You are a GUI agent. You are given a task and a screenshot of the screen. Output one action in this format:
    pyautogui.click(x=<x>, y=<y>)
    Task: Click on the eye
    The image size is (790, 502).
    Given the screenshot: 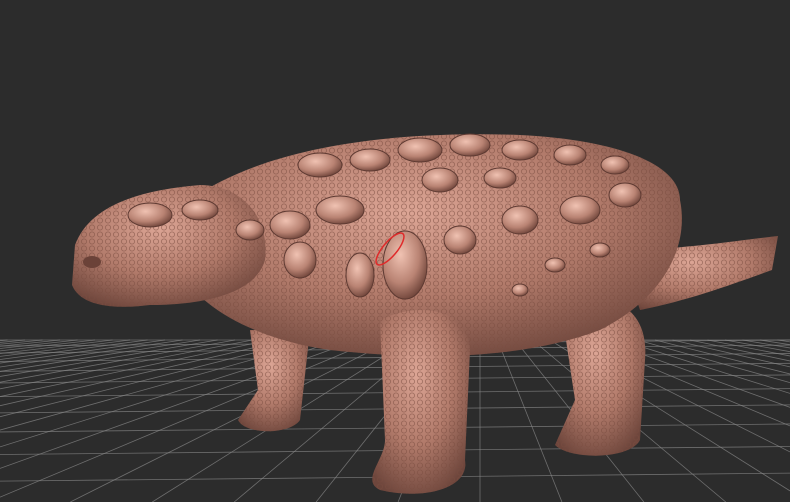 What is the action you would take?
    pyautogui.click(x=92, y=262)
    